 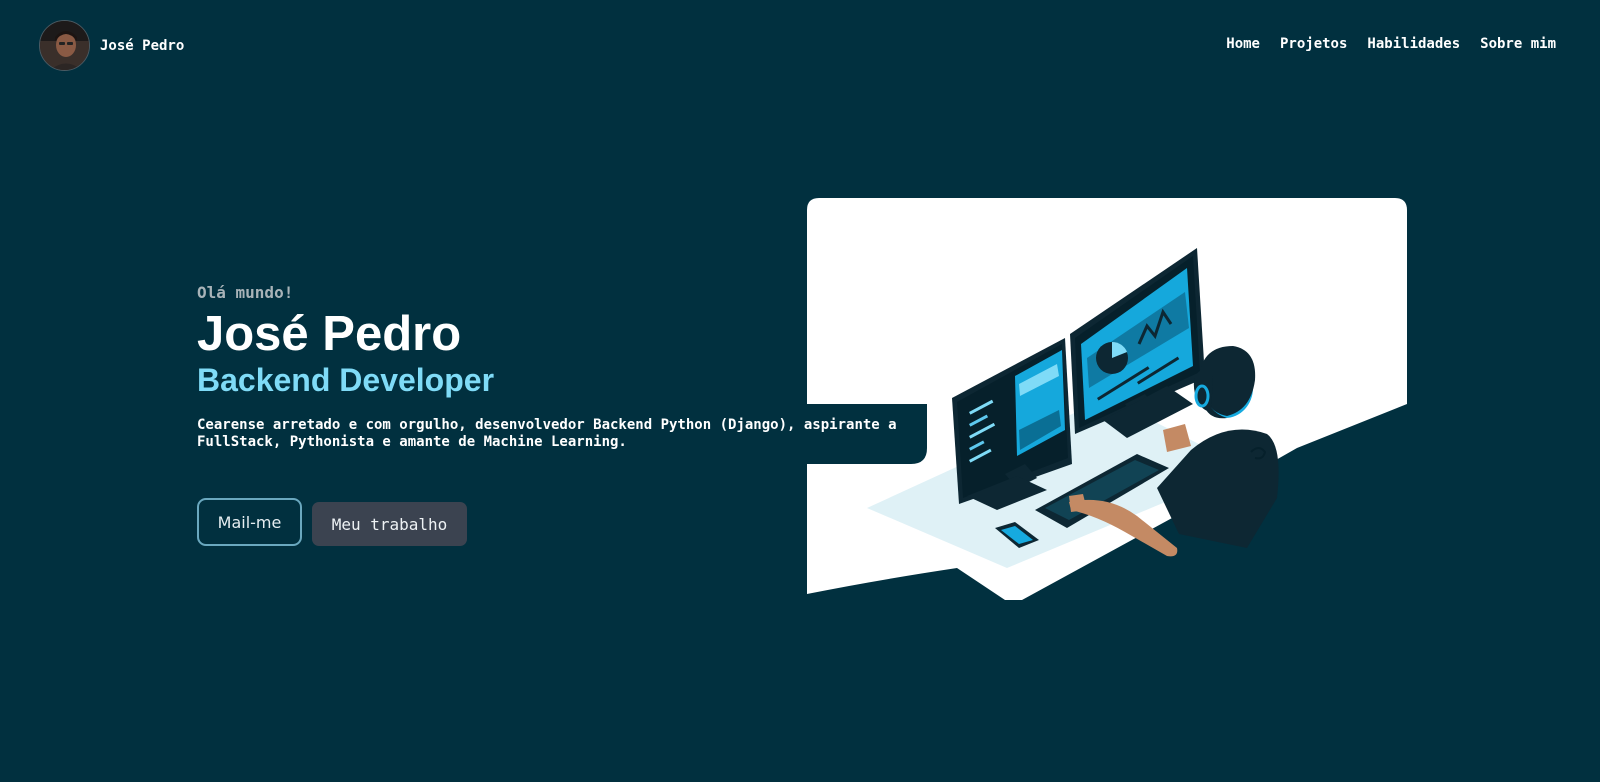 What do you see at coordinates (142, 45) in the screenshot?
I see `brand-name: José Pedro` at bounding box center [142, 45].